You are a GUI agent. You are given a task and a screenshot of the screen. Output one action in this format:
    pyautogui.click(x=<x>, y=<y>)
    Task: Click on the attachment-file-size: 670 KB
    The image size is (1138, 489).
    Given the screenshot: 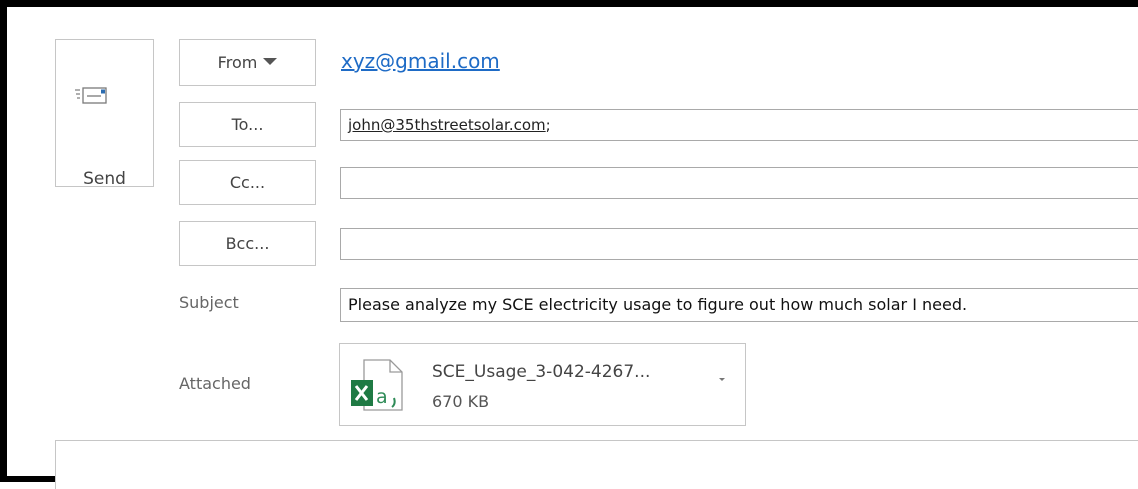 What is the action you would take?
    pyautogui.click(x=461, y=401)
    